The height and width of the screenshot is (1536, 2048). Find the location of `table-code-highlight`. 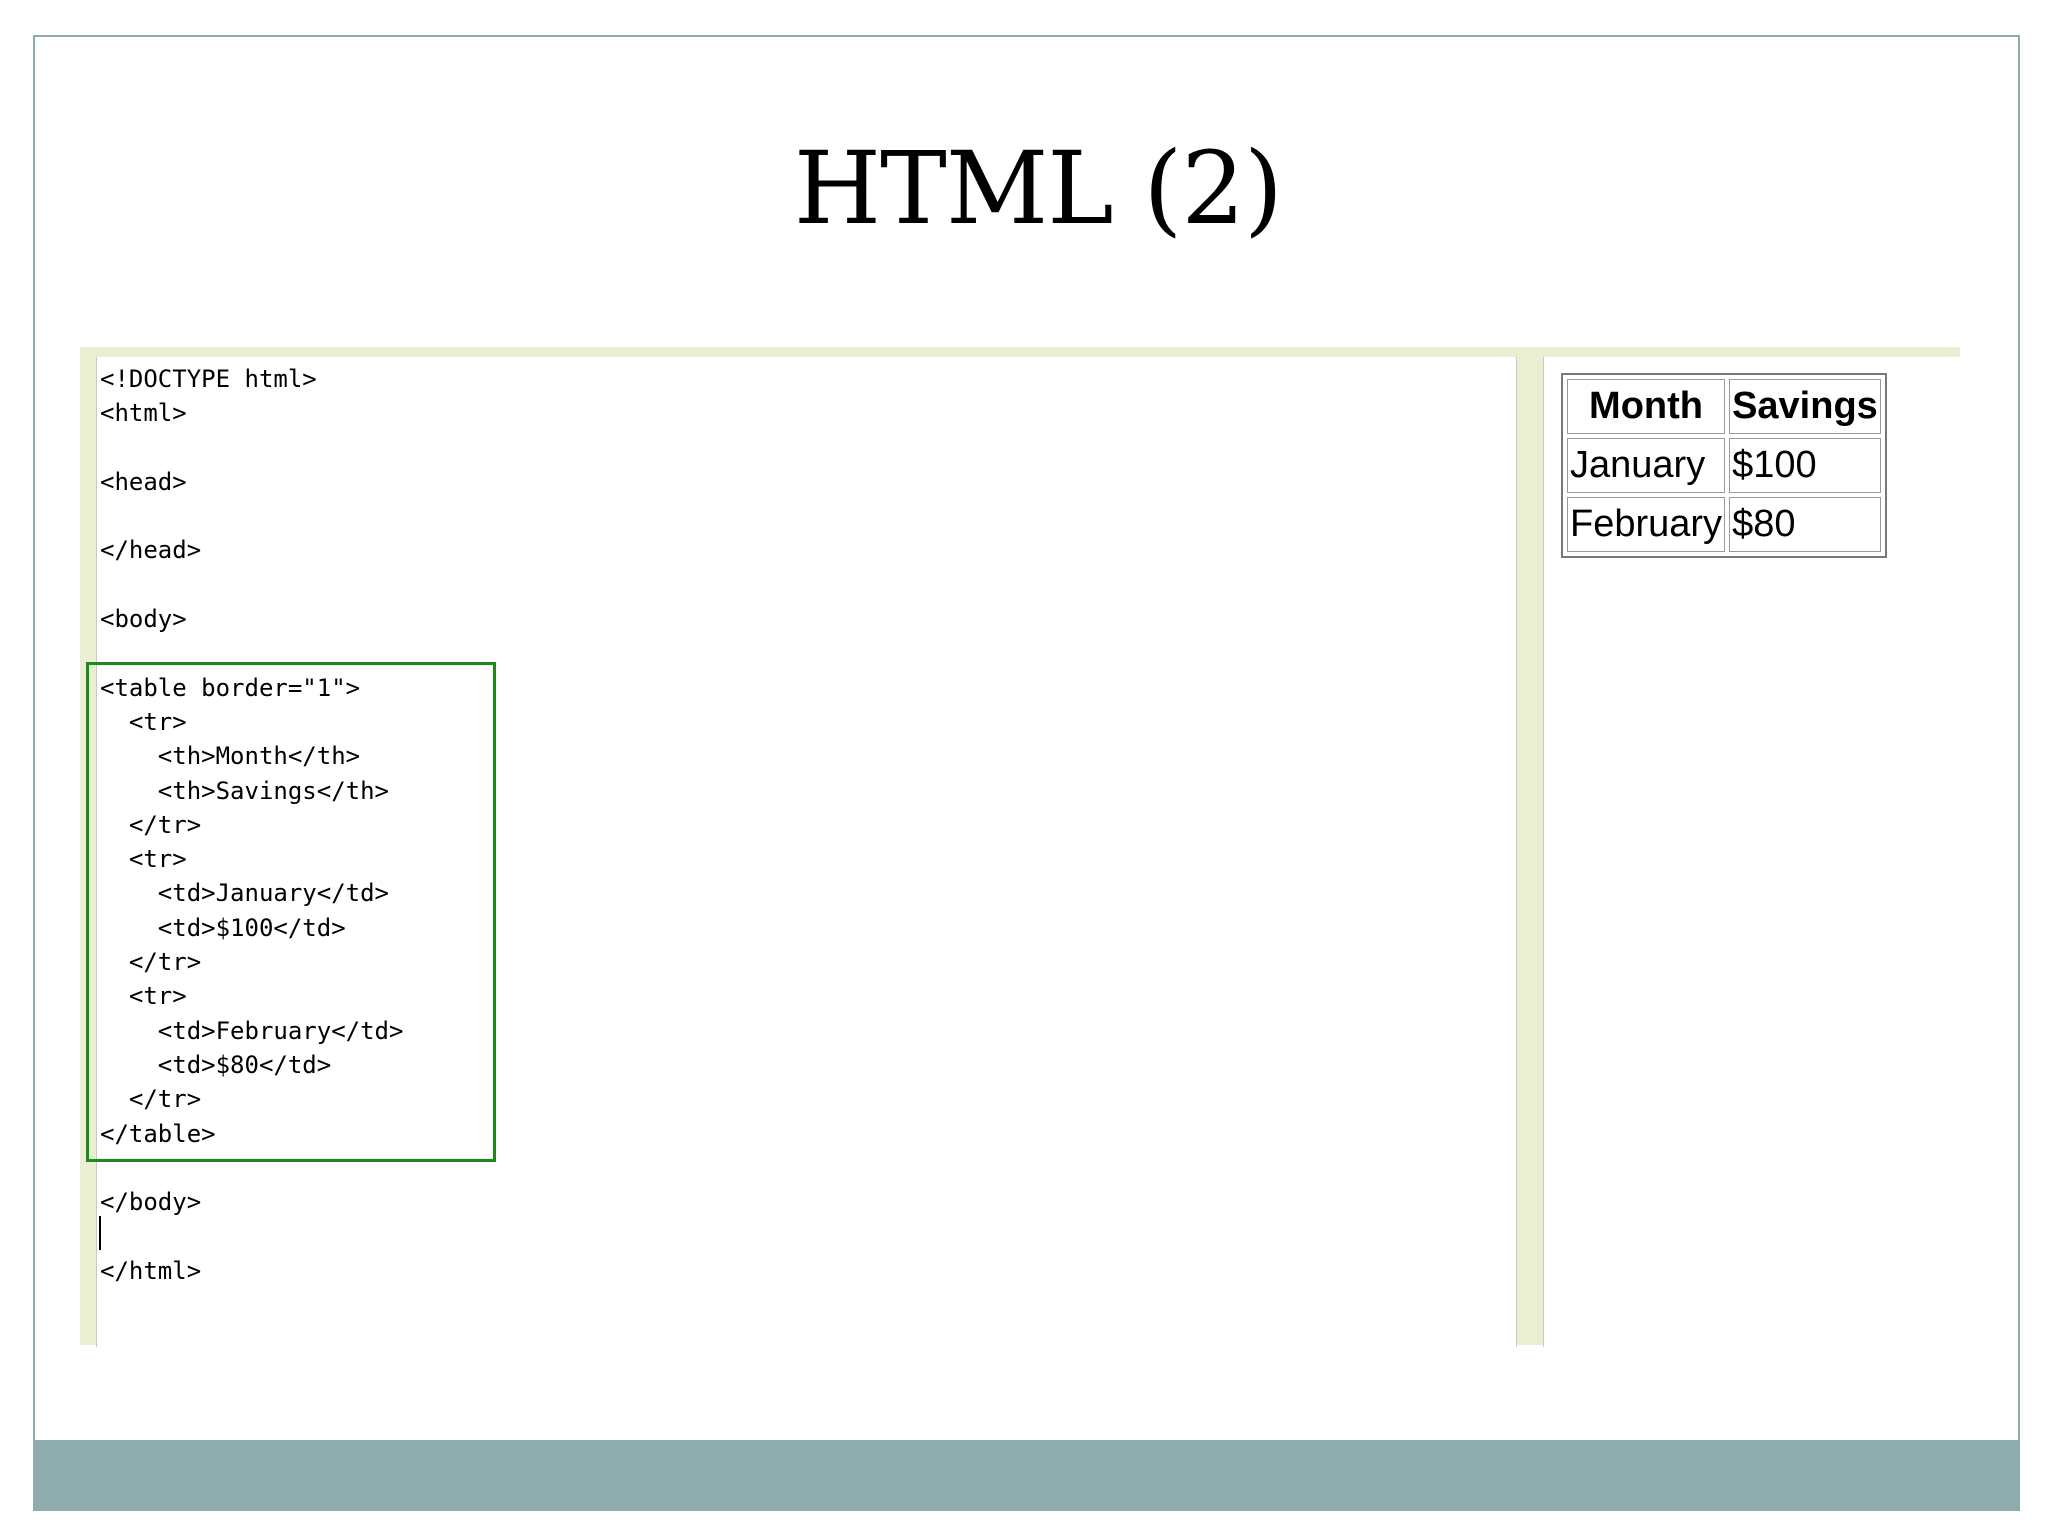

table-code-highlight is located at coordinates (291, 912).